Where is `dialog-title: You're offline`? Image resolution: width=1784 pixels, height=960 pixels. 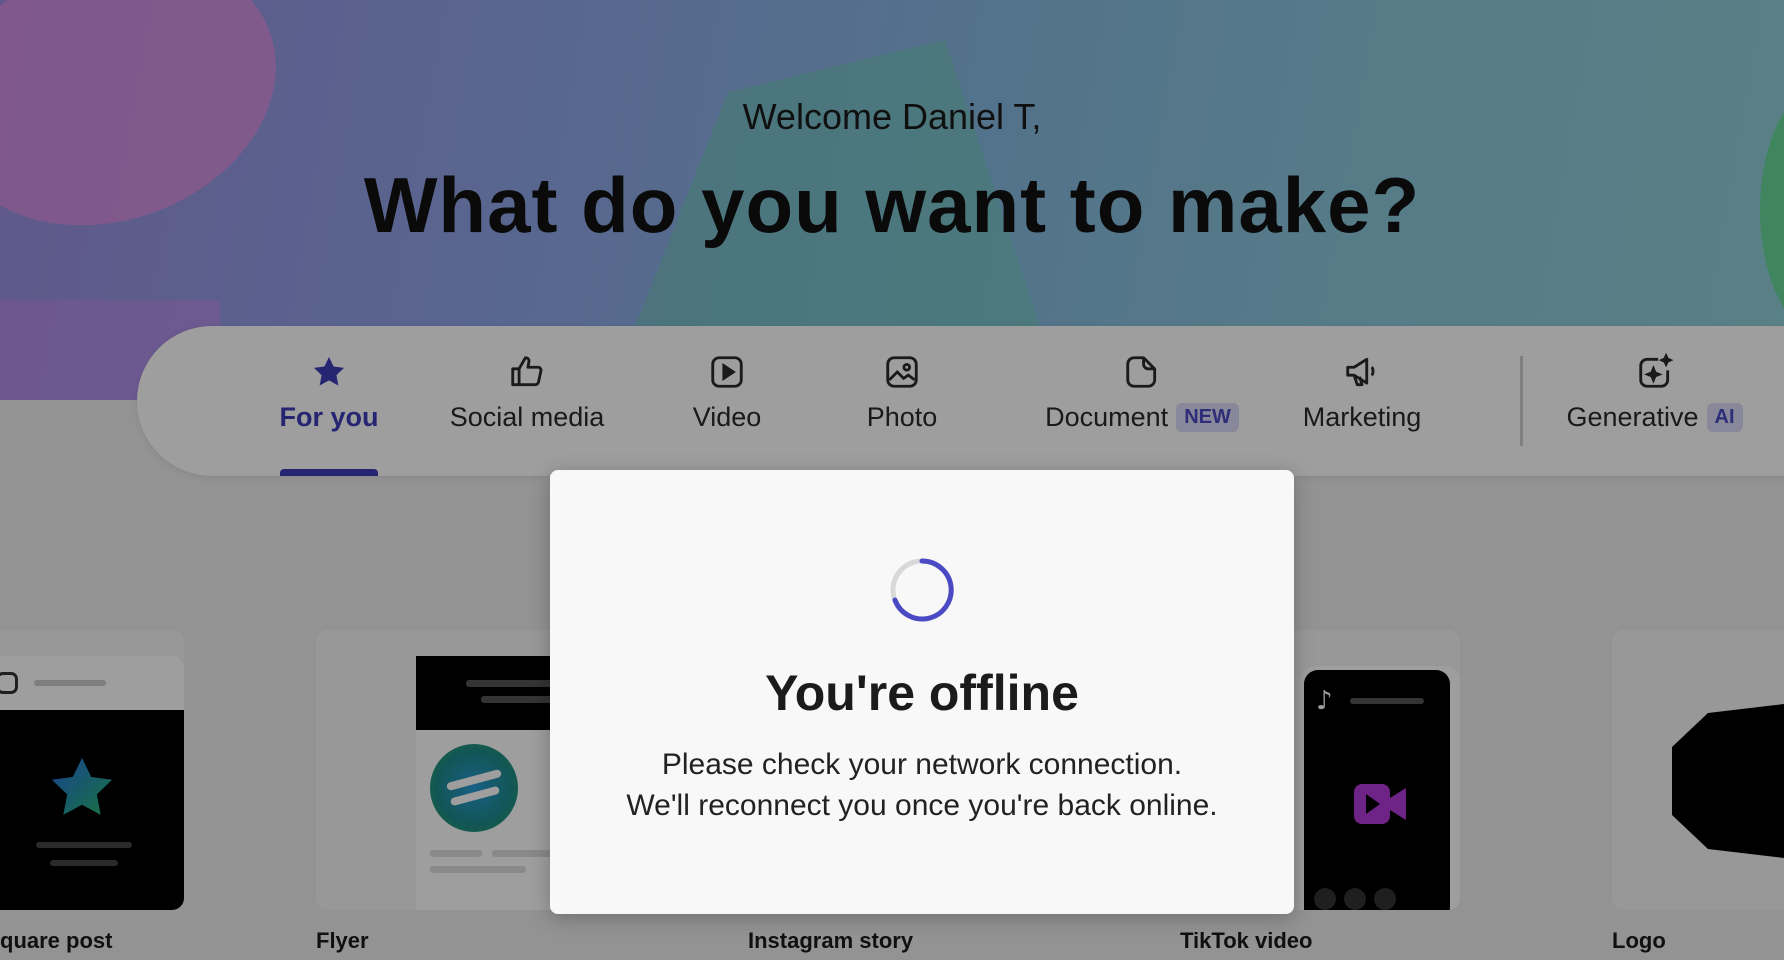
dialog-title: You're offline is located at coordinates (922, 693).